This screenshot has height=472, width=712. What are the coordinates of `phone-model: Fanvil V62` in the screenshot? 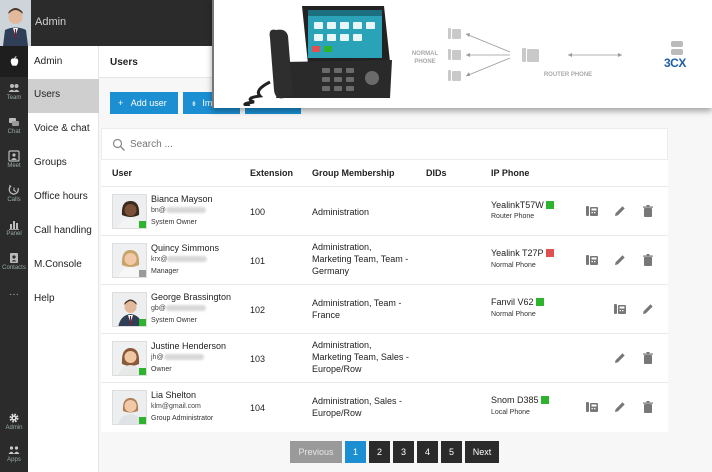 It's located at (517, 302).